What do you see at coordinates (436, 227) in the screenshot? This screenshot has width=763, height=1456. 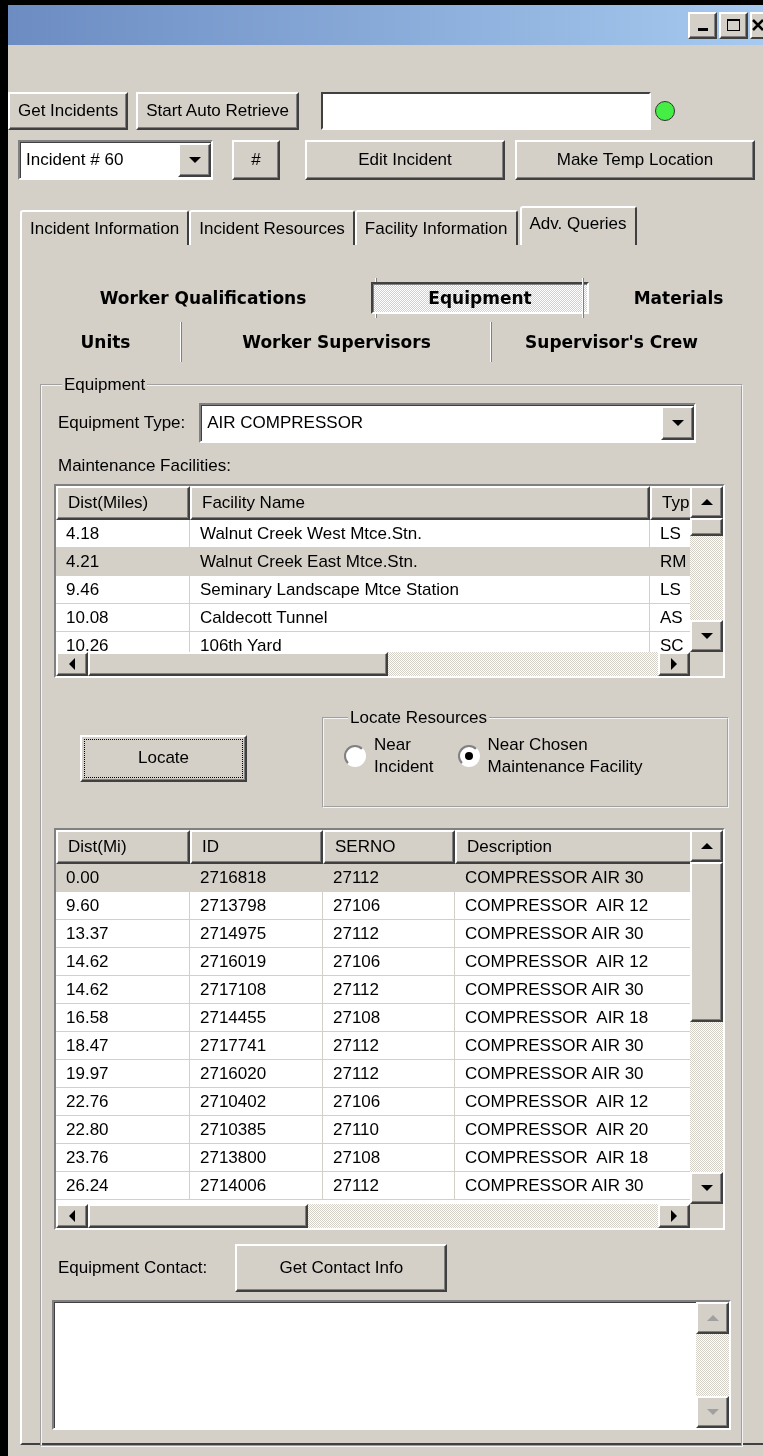 I see `tab: Facility Information` at bounding box center [436, 227].